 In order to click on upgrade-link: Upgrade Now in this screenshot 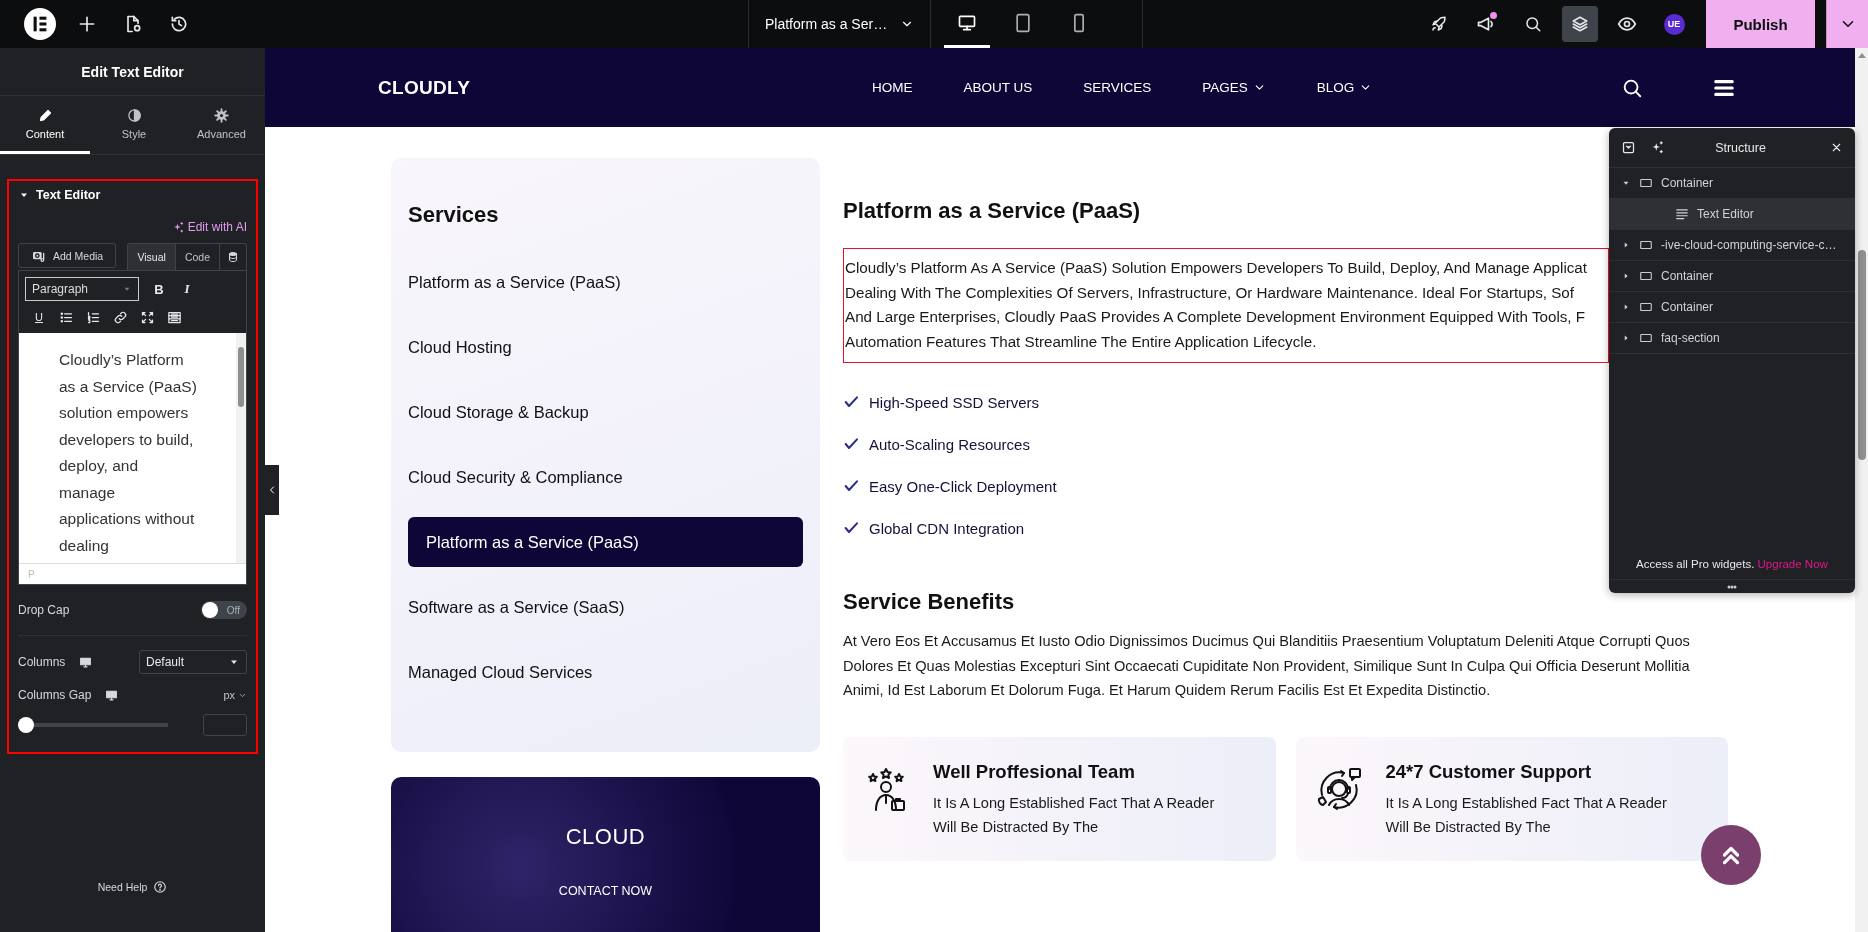, I will do `click(1792, 564)`.